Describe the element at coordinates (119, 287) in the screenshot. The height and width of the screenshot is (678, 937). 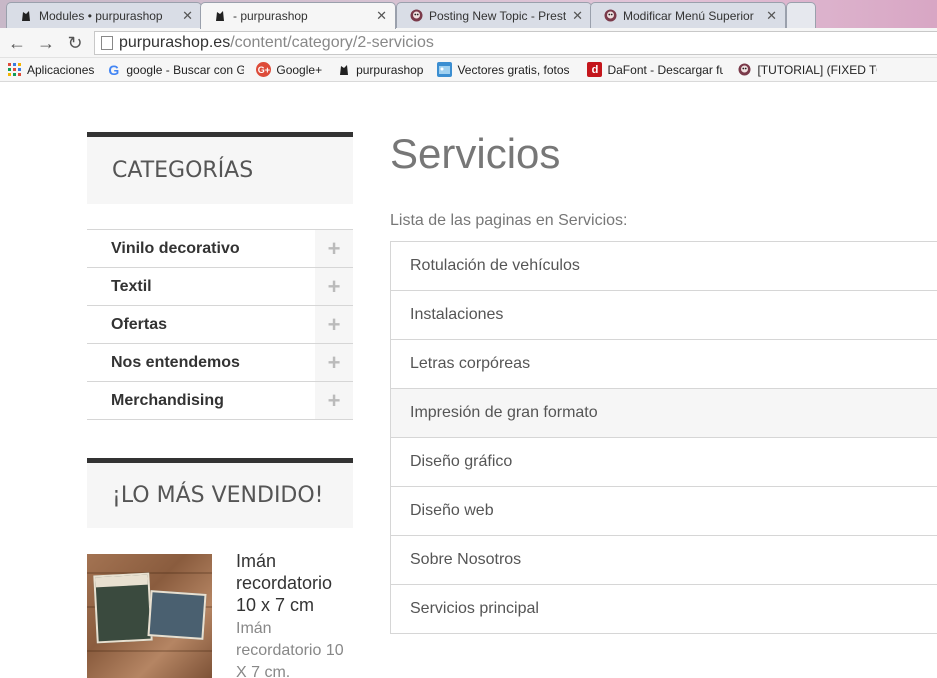
I see `category-link: Textil` at that location.